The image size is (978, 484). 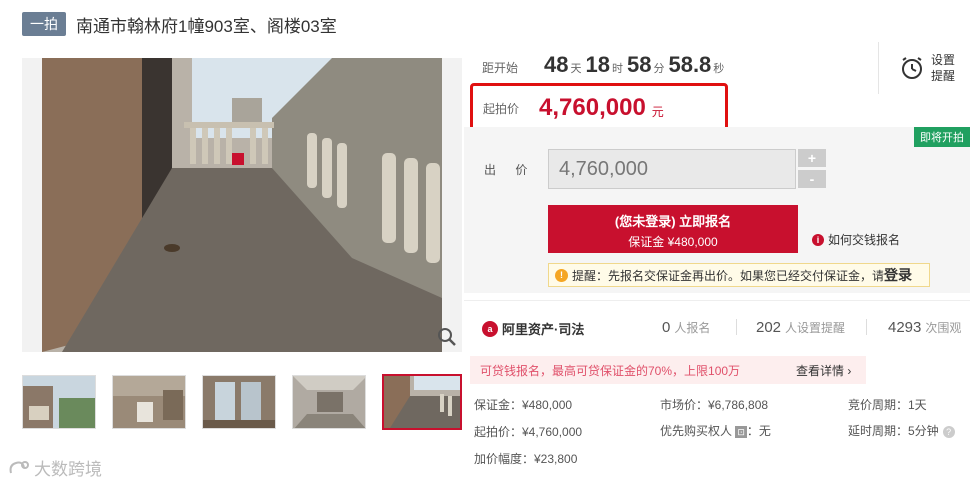 I want to click on start-price-highlight: 起拍价 4,760,000 元, so click(x=599, y=108).